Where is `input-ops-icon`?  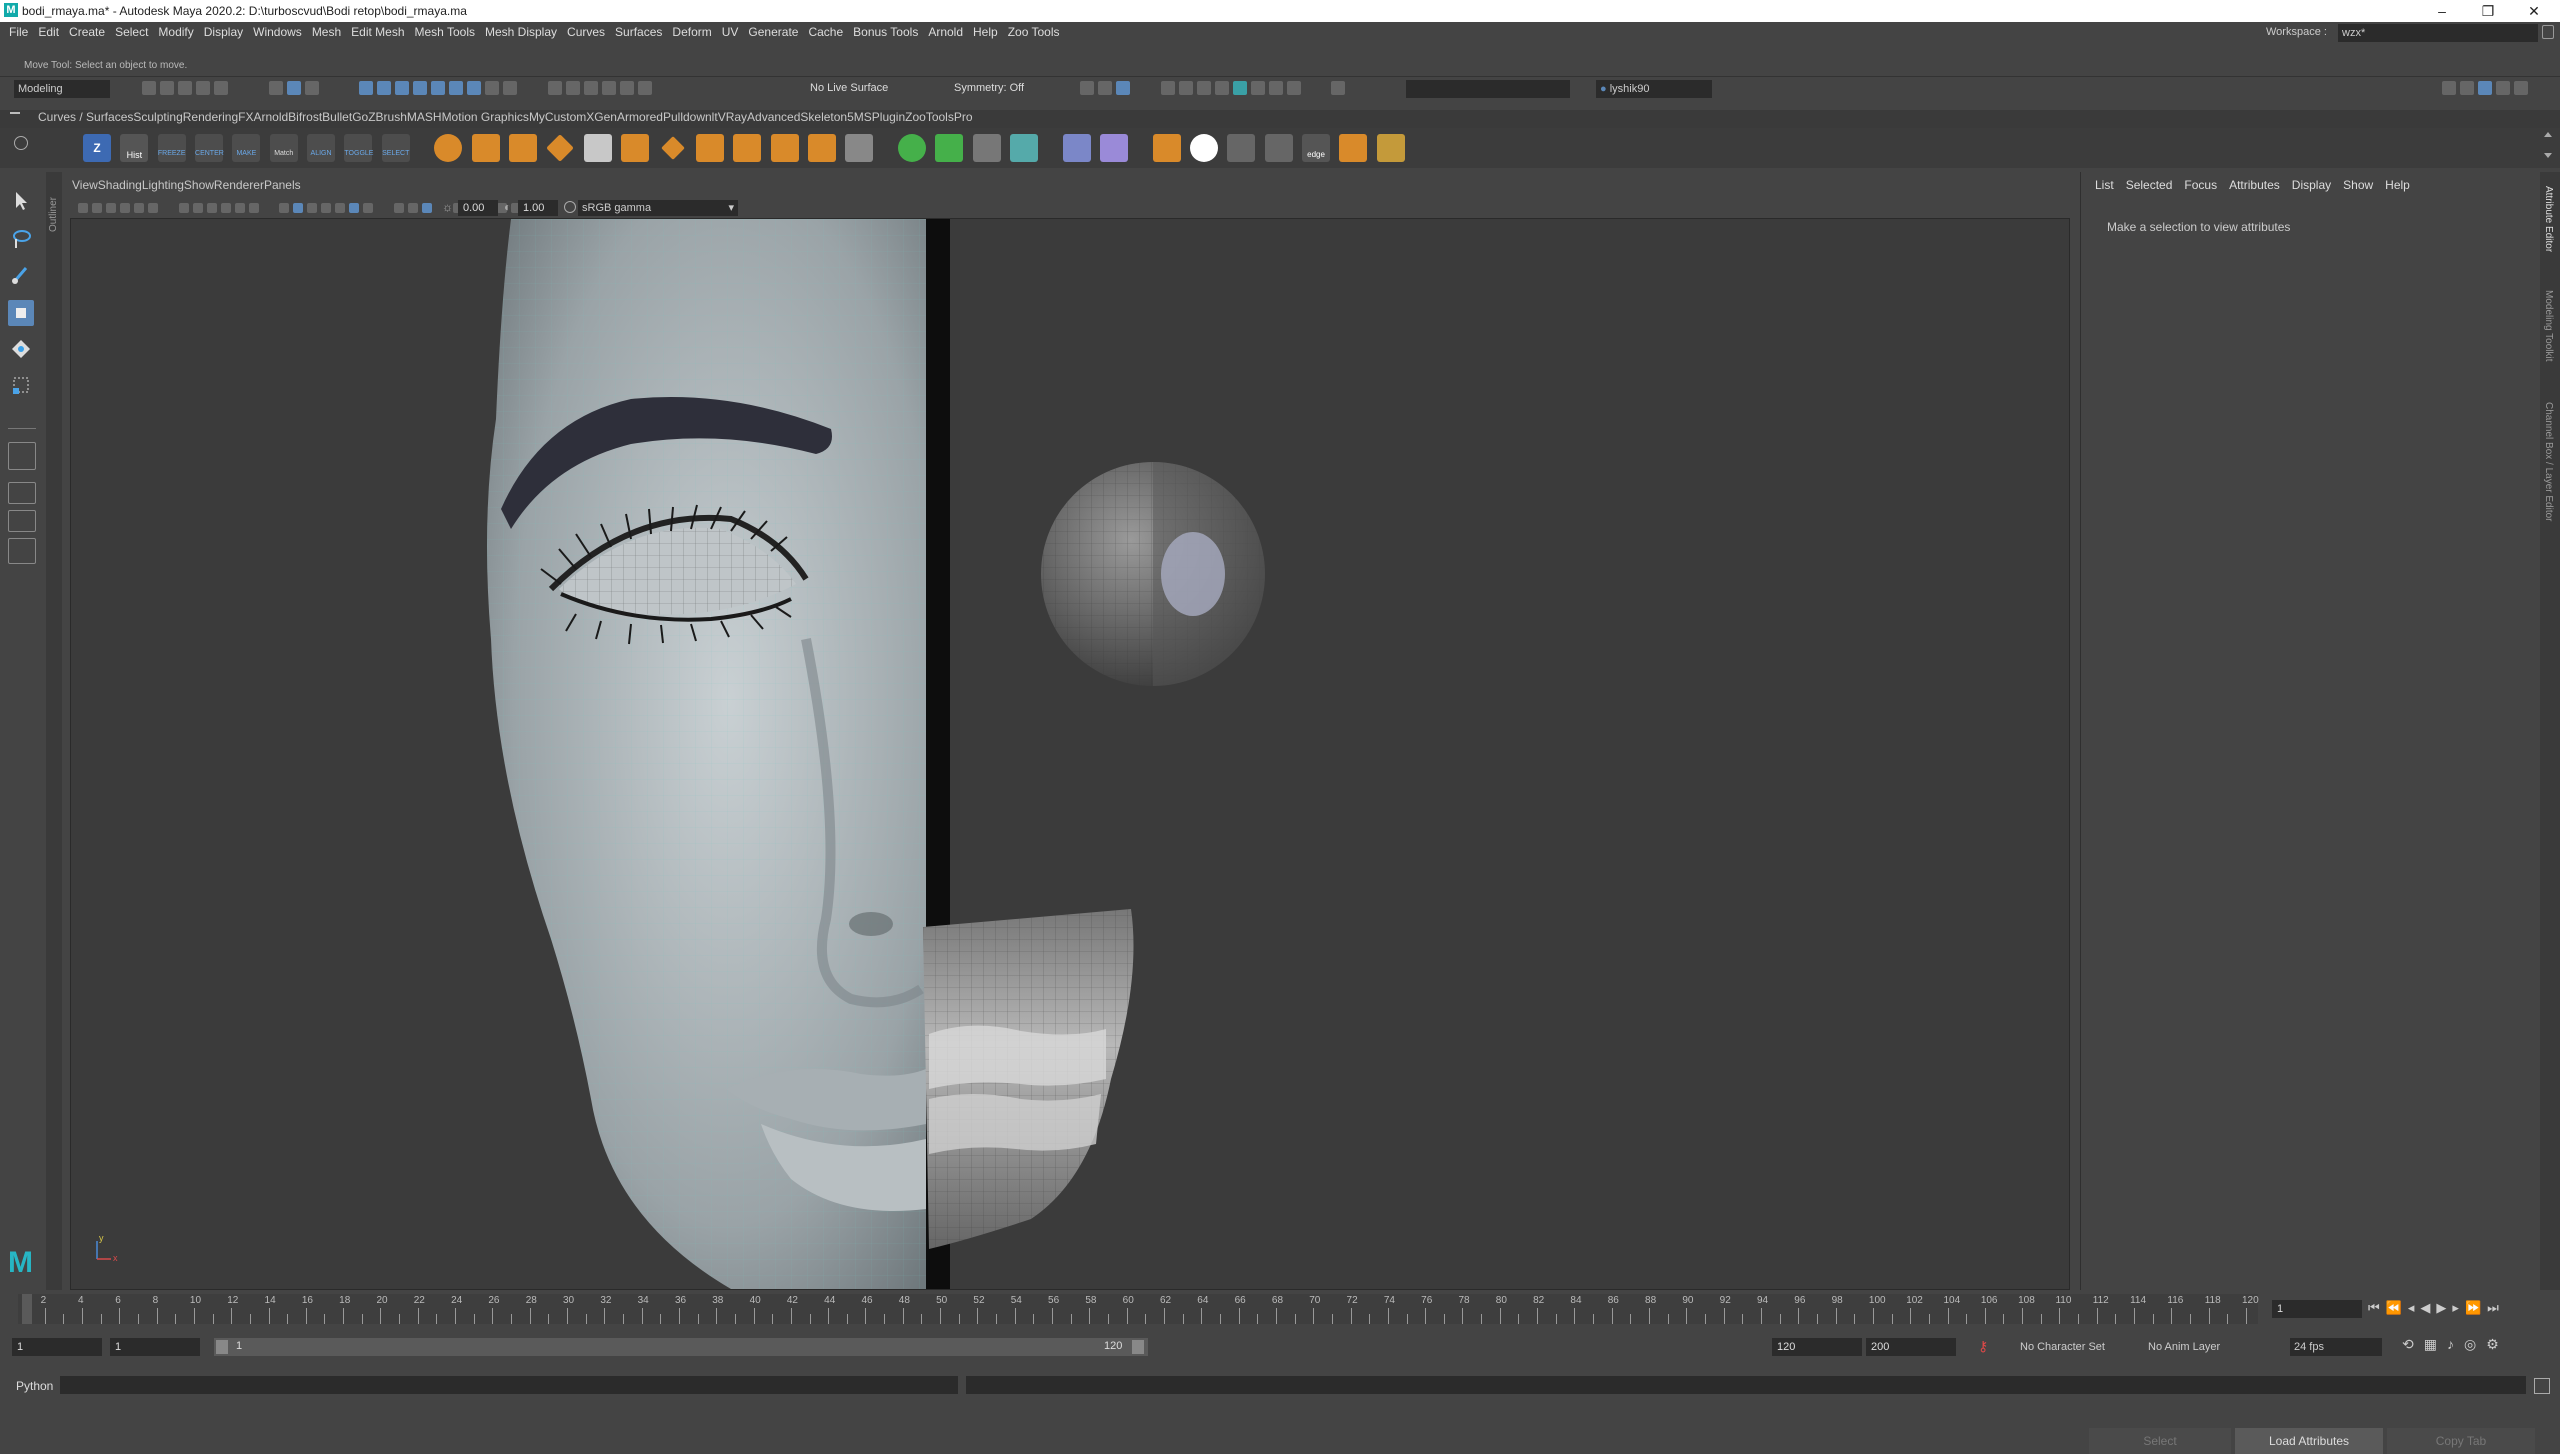
input-ops-icon is located at coordinates (1087, 88).